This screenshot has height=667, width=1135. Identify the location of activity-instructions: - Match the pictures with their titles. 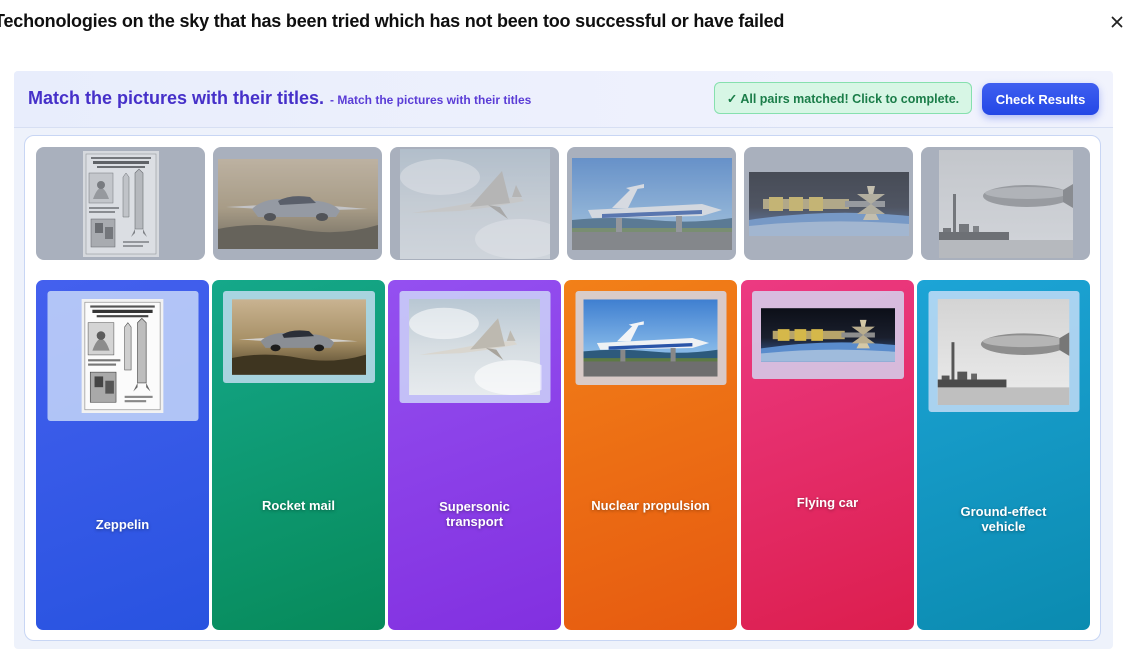
(431, 100).